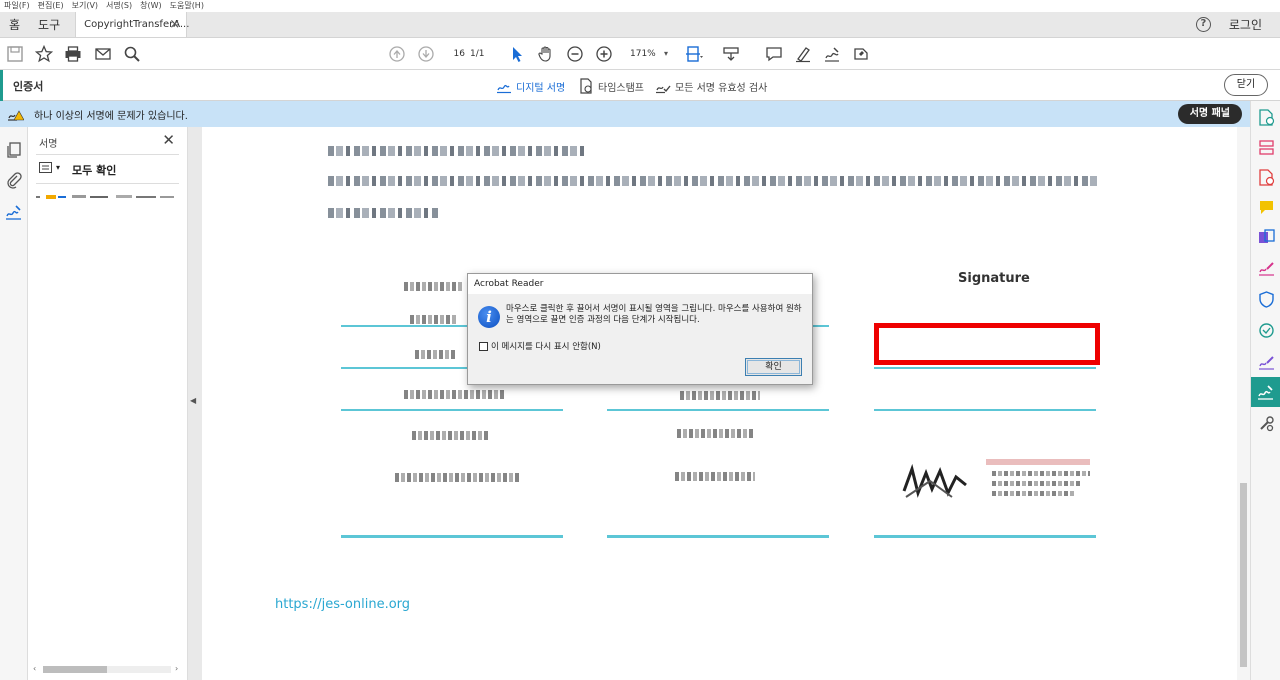  I want to click on certificate-tool-icon, so click(1266, 330).